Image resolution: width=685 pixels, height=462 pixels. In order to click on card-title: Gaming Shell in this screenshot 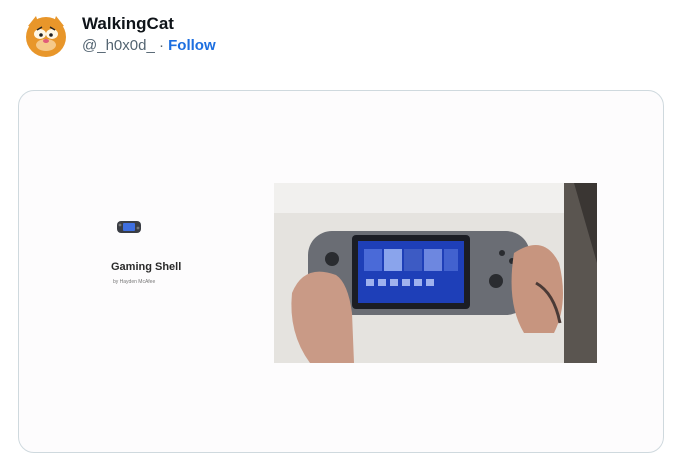, I will do `click(146, 267)`.